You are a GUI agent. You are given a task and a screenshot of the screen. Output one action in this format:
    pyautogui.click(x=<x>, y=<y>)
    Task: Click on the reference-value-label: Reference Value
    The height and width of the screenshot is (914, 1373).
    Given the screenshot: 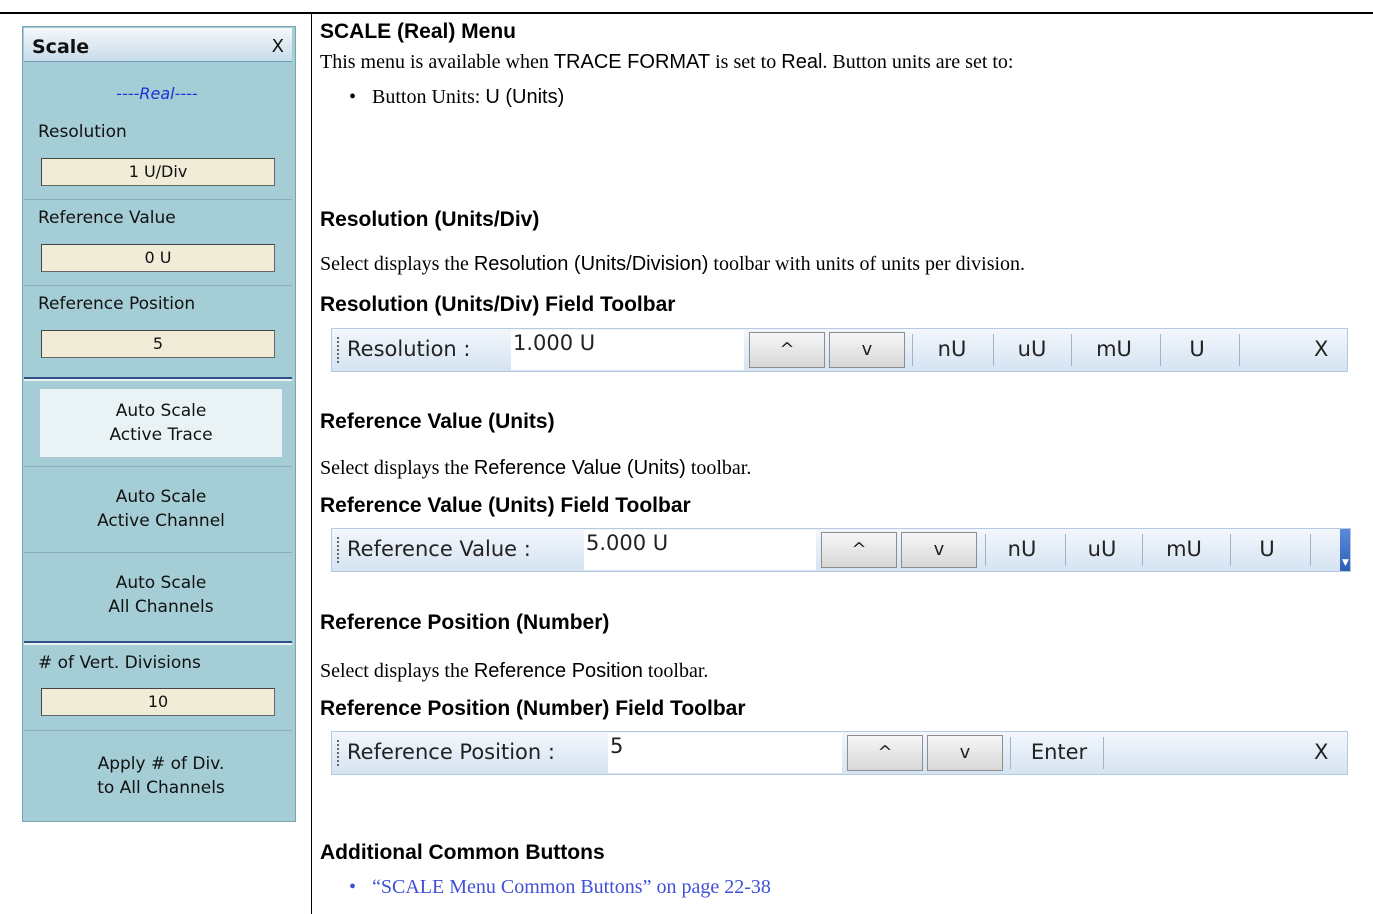 What is the action you would take?
    pyautogui.click(x=107, y=218)
    